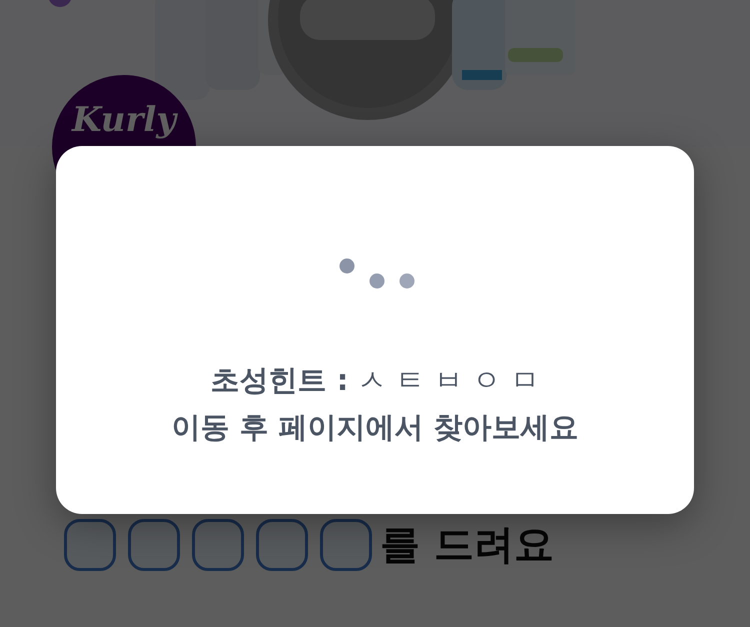 Image resolution: width=750 pixels, height=627 pixels. What do you see at coordinates (375, 427) in the screenshot?
I see `hint-message: 이동 후 페이지에서 찾아보세요` at bounding box center [375, 427].